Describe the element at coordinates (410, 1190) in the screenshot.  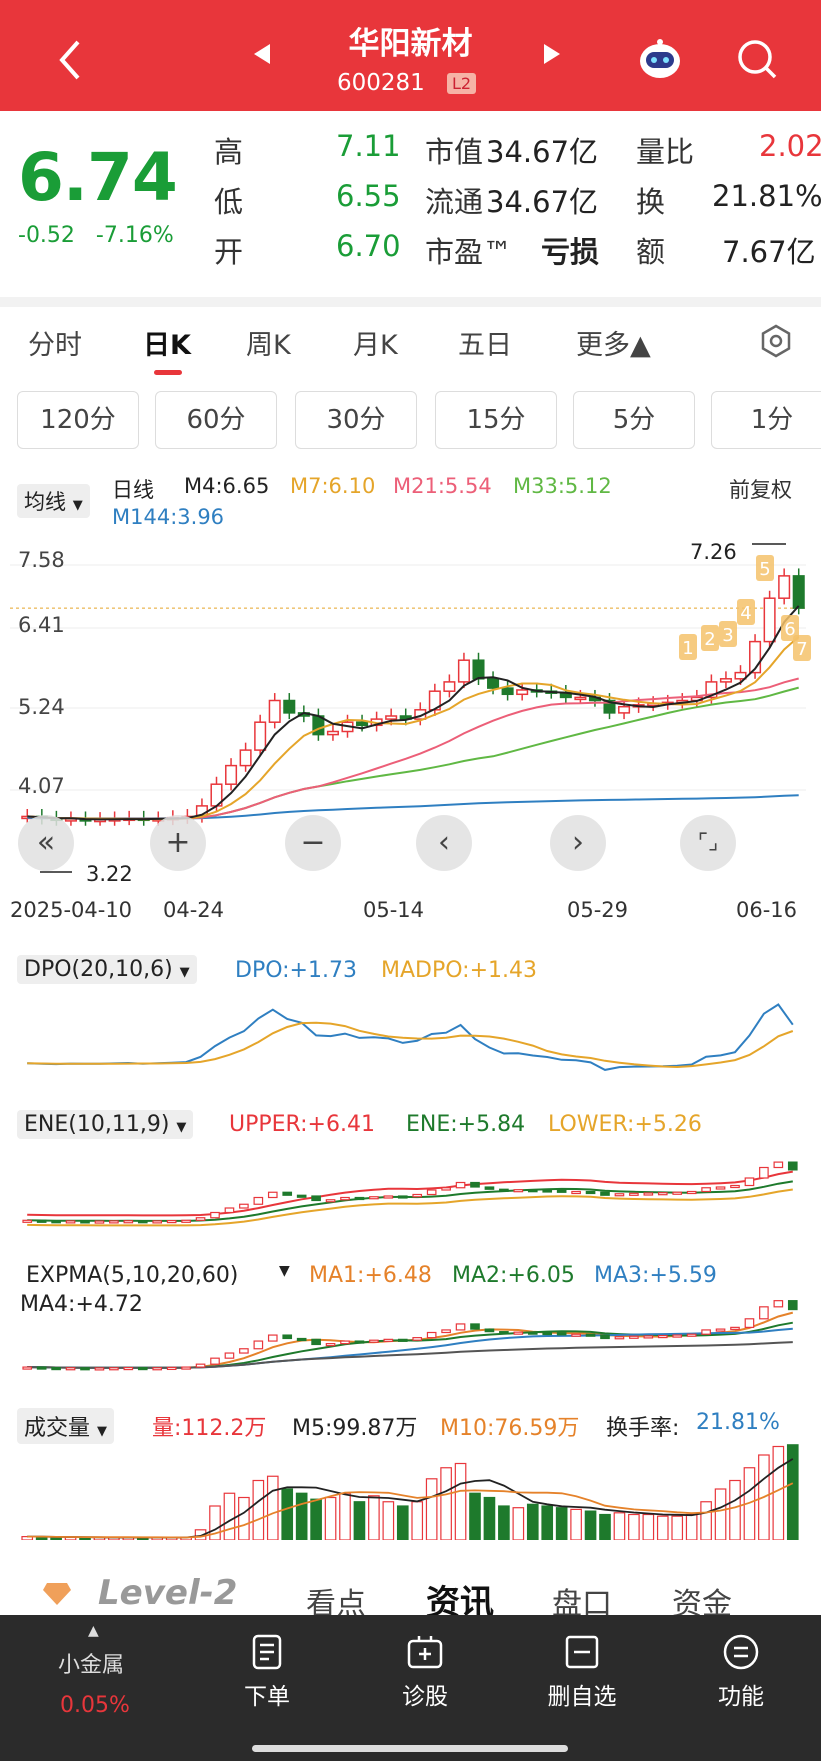
I see `ene-chart` at that location.